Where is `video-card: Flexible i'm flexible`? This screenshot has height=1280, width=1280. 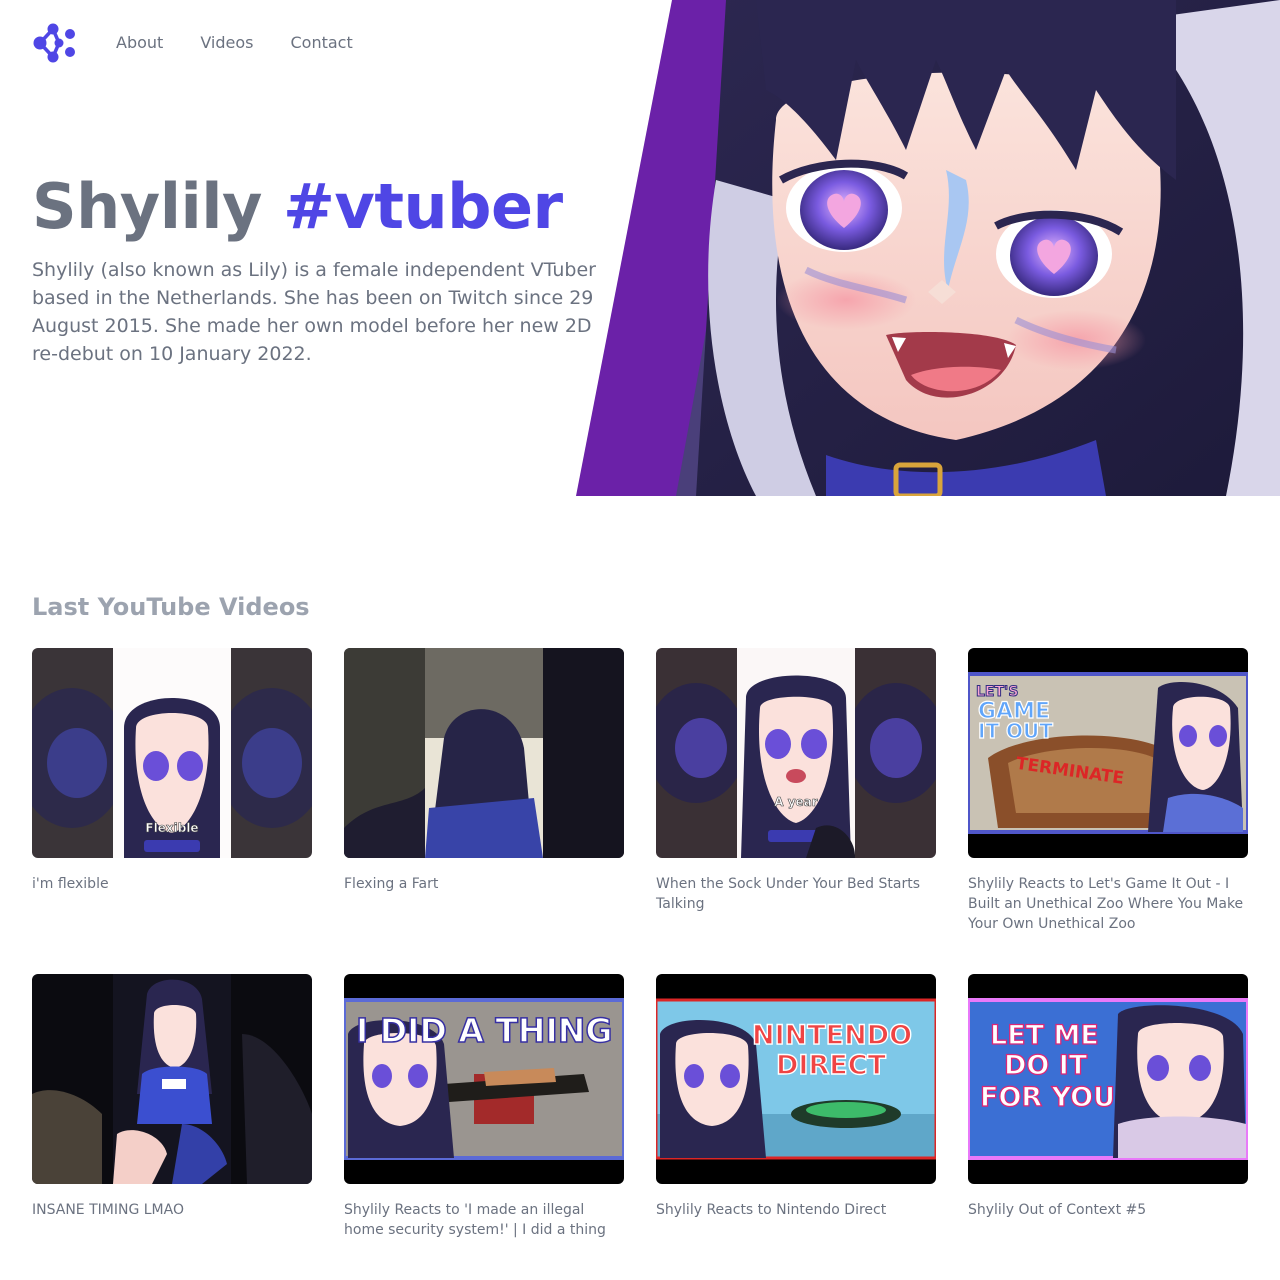 video-card: Flexible i'm flexible is located at coordinates (172, 811).